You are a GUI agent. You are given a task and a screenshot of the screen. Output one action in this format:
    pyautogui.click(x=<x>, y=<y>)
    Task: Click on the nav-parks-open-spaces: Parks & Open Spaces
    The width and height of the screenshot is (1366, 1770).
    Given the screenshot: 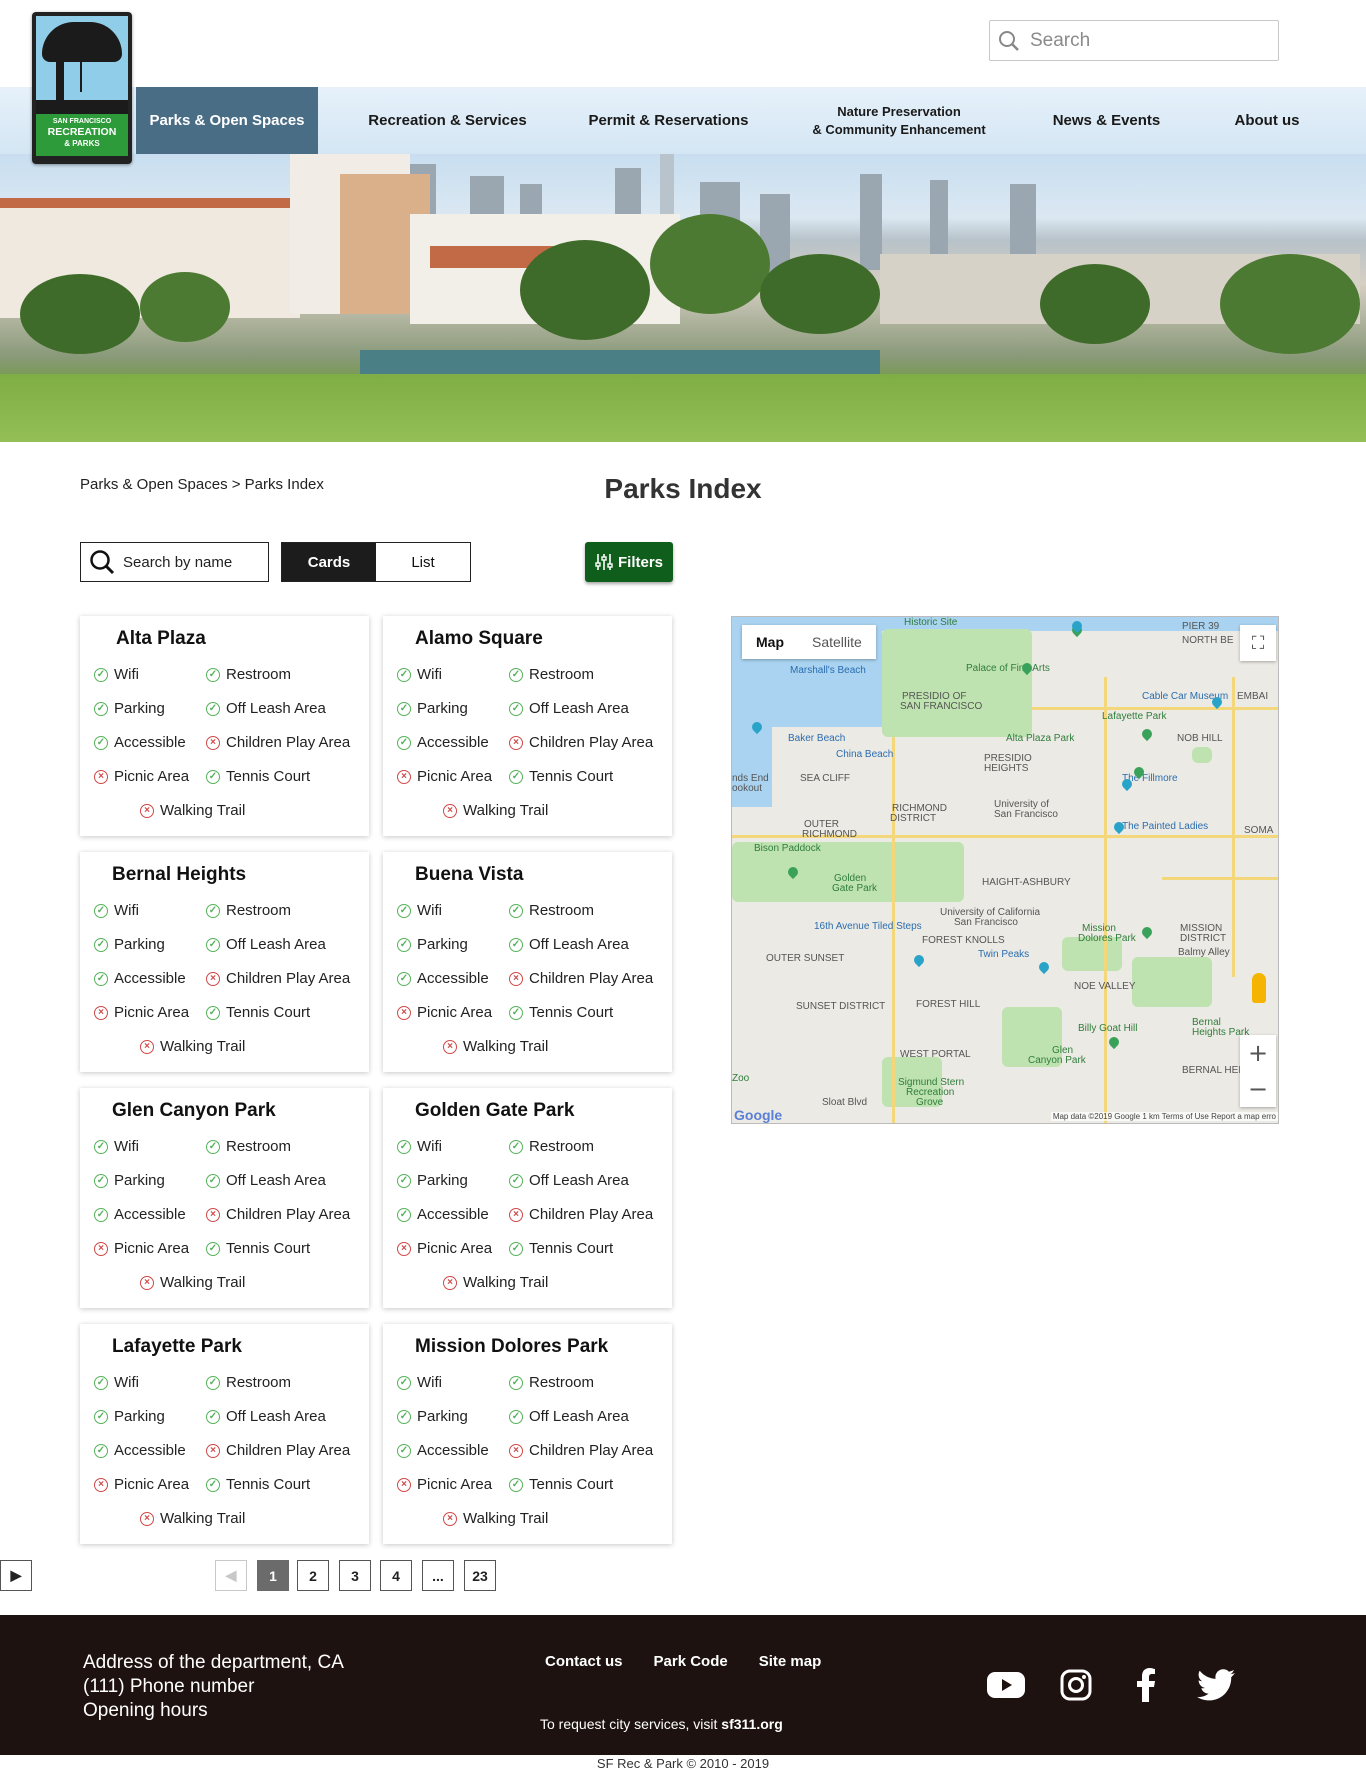 What is the action you would take?
    pyautogui.click(x=227, y=120)
    